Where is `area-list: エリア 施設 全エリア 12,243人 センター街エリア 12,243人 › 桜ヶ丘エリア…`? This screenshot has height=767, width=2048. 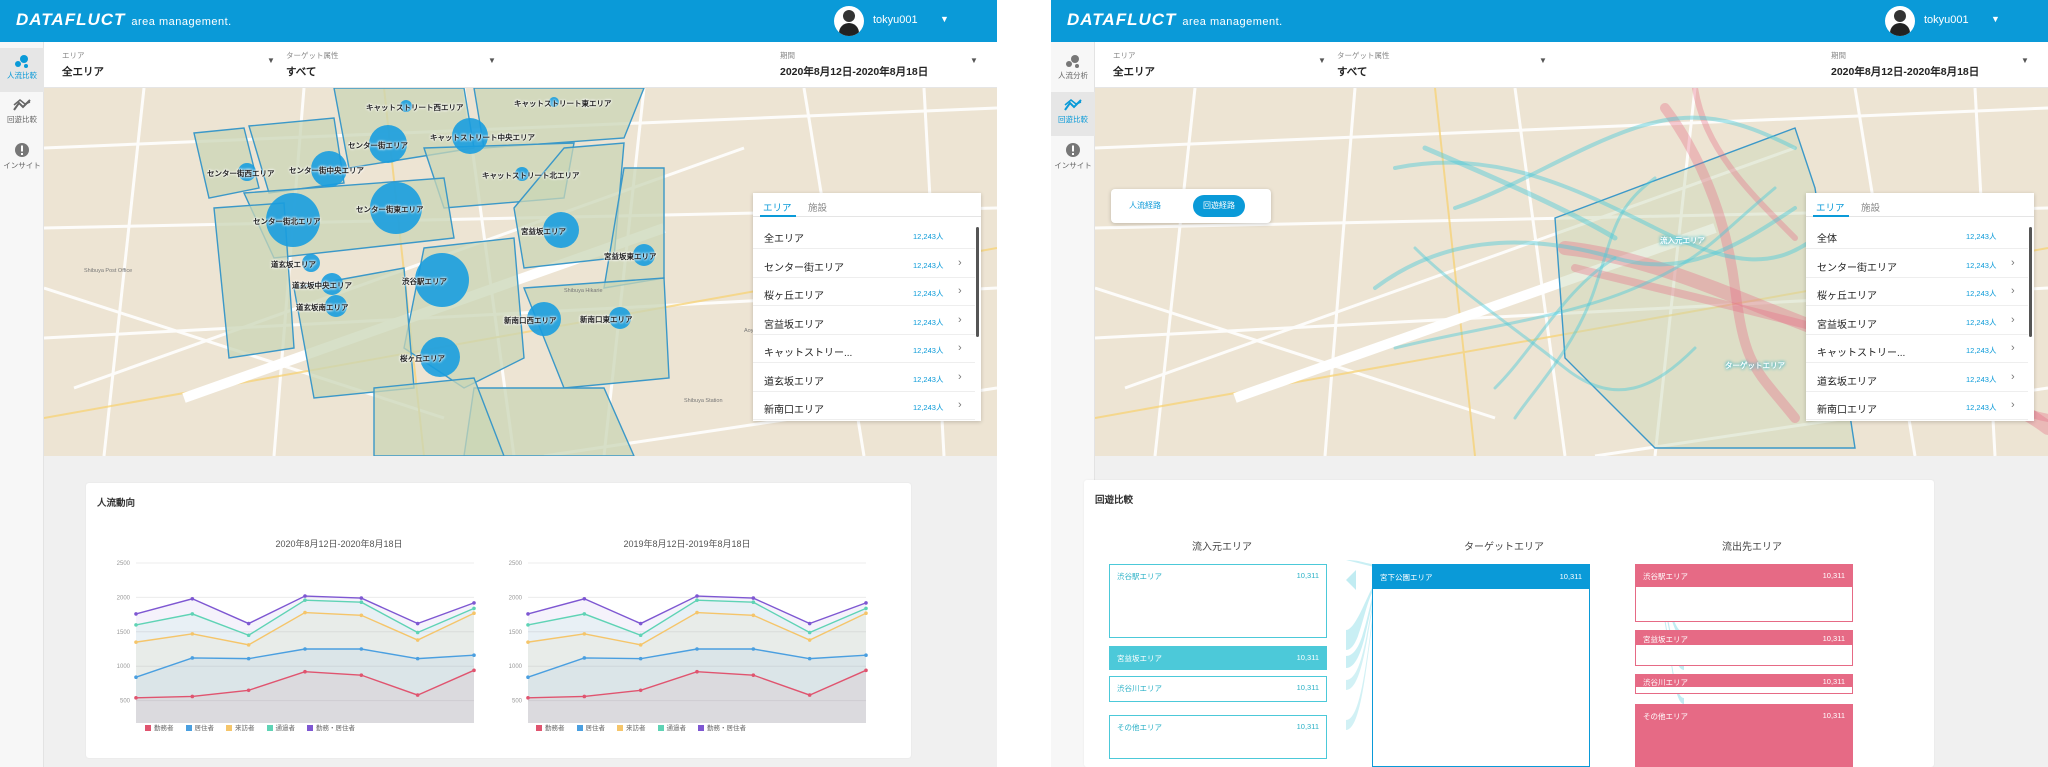
area-list: エリア 施設 全エリア 12,243人 センター街エリア 12,243人 › 桜ヶ丘エリア… is located at coordinates (867, 307).